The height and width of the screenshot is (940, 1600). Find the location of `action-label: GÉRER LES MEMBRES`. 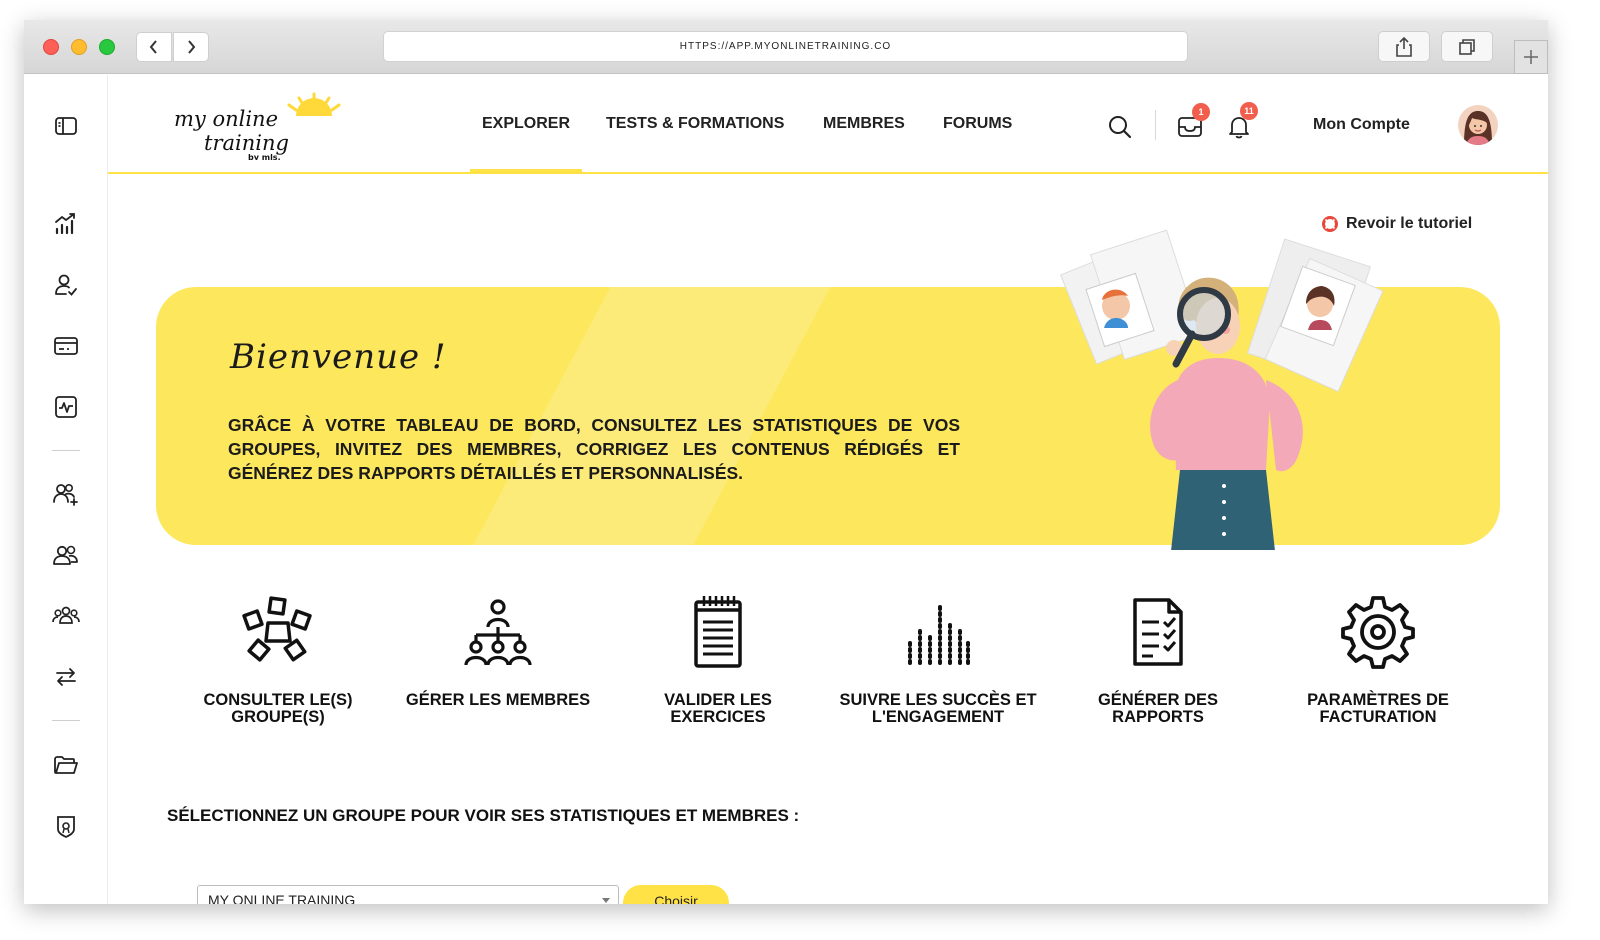

action-label: GÉRER LES MEMBRES is located at coordinates (498, 700).